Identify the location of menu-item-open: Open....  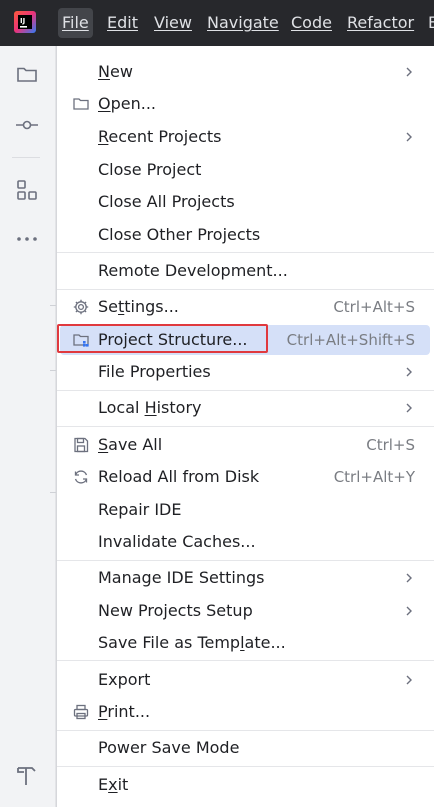
(245, 104).